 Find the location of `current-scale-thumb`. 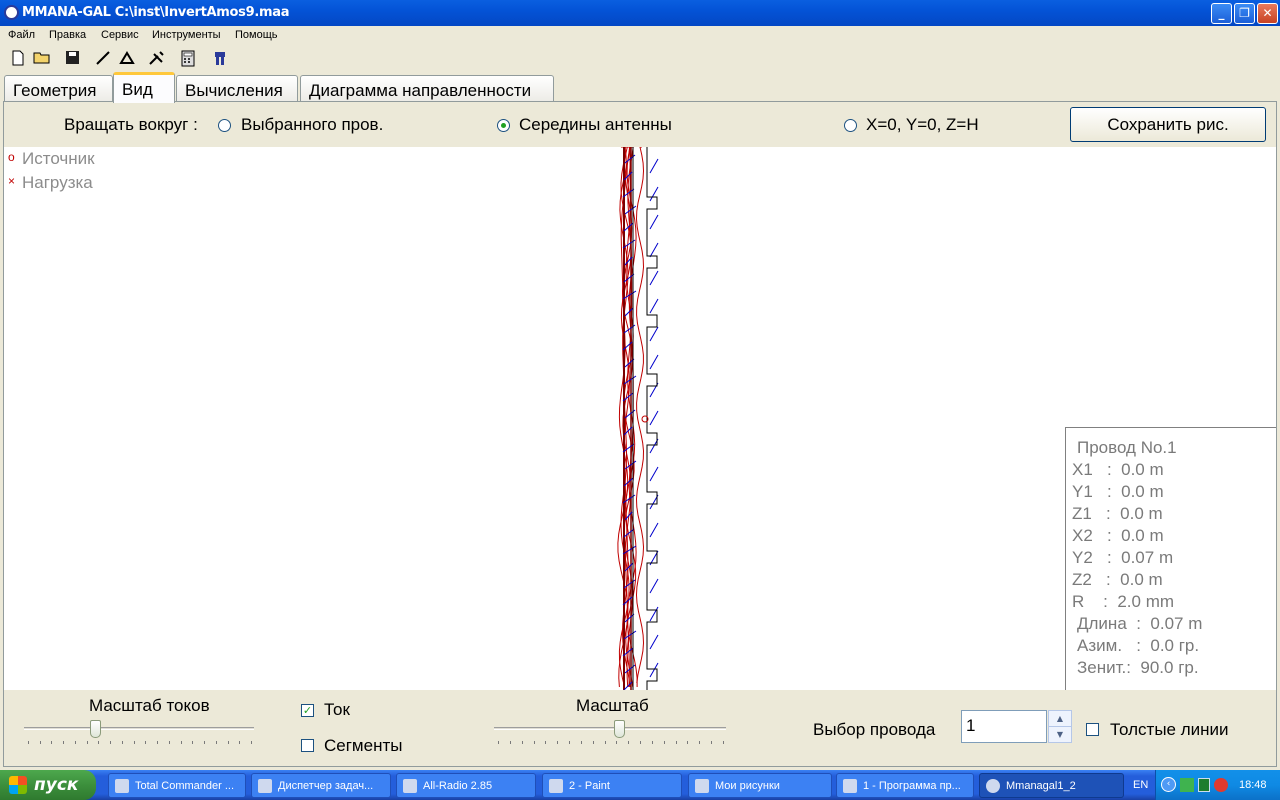

current-scale-thumb is located at coordinates (95, 729).